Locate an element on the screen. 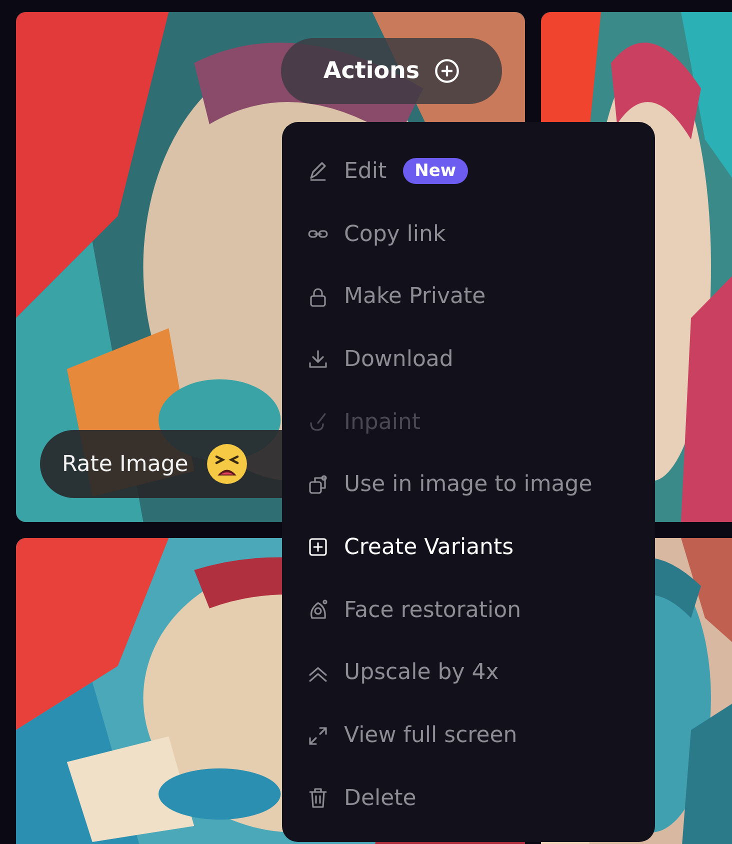  menu-item: Upscale by 4x is located at coordinates (480, 673).